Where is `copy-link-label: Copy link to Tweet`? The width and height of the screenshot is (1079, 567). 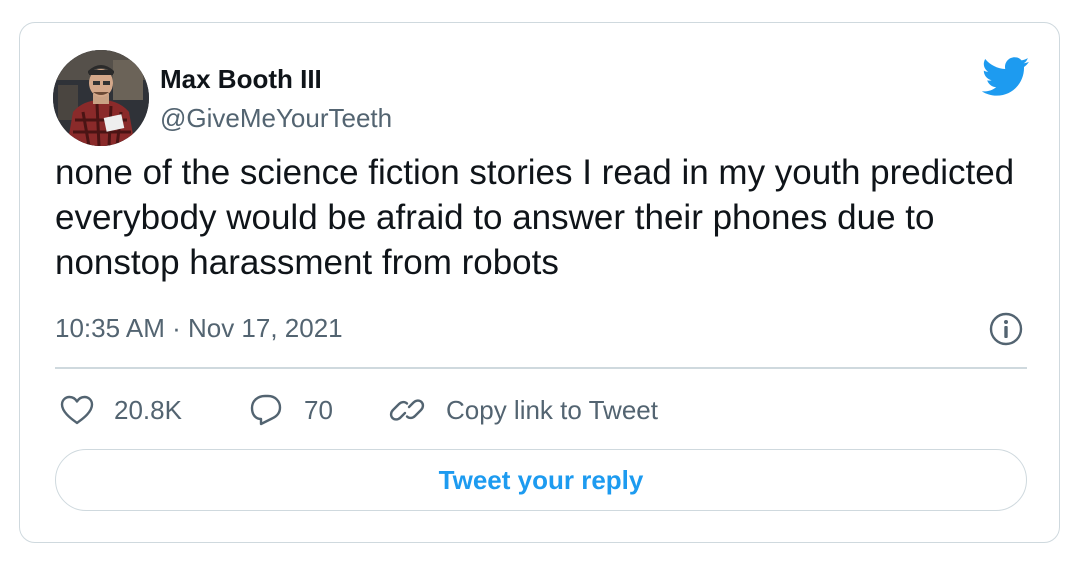 copy-link-label: Copy link to Tweet is located at coordinates (552, 409).